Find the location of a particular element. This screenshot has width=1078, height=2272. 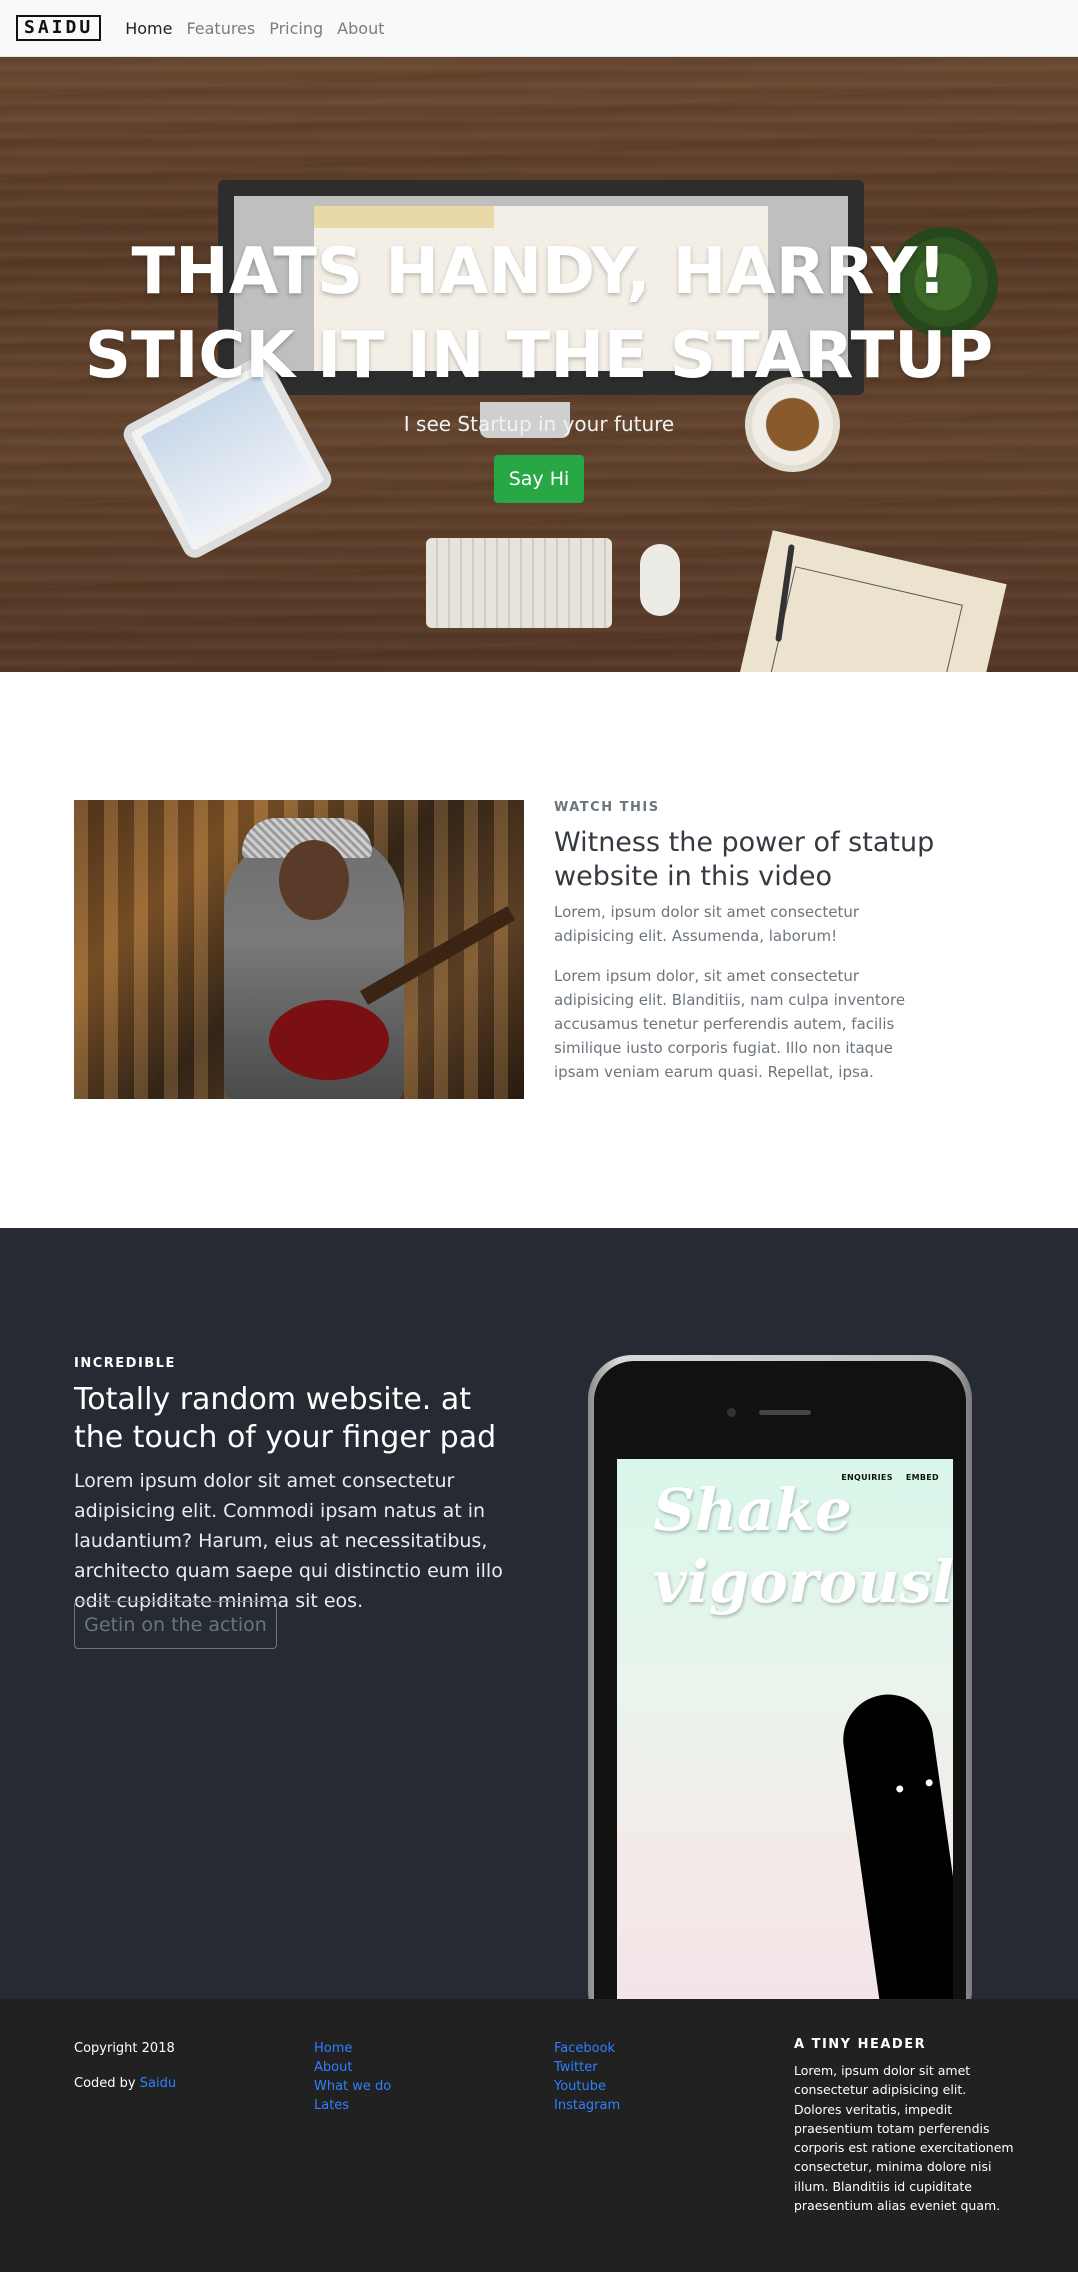

footer-link-twitter: Twitter is located at coordinates (576, 2067).